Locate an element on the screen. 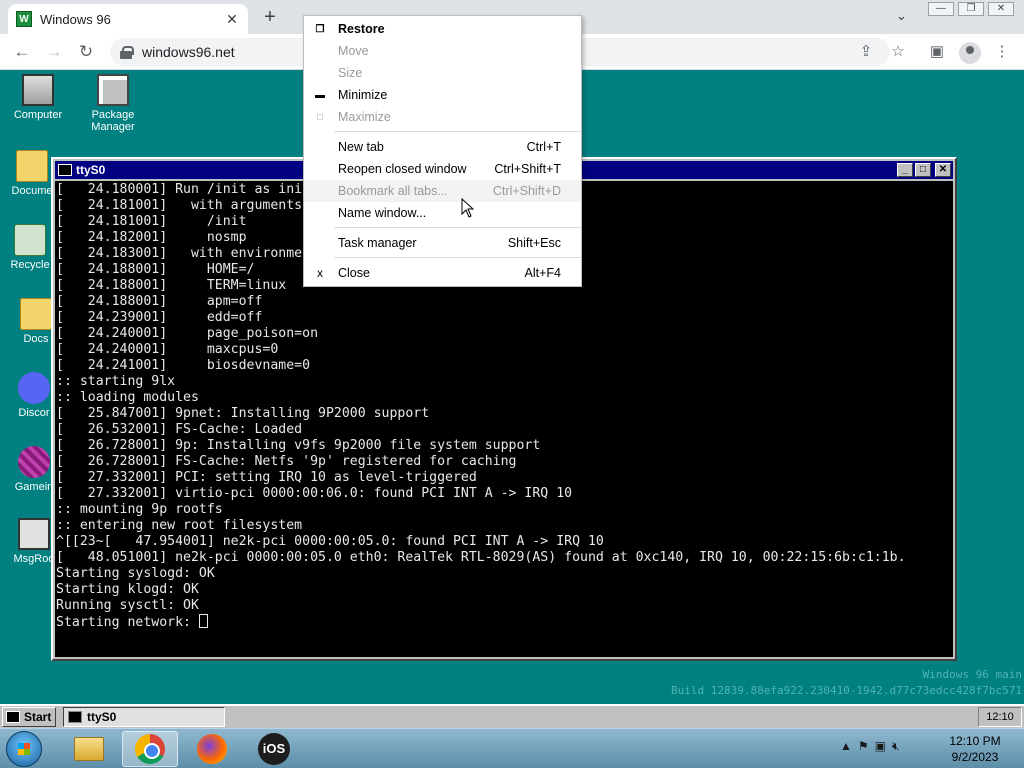 The image size is (1024, 768). minimize-window-button: — is located at coordinates (941, 9).